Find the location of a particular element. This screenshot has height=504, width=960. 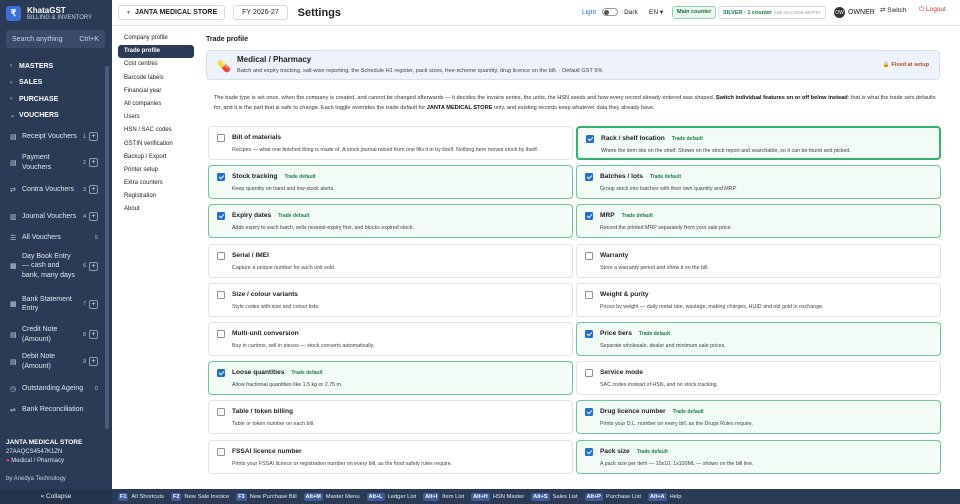

user-menu: OW OWNER is located at coordinates (854, 12).